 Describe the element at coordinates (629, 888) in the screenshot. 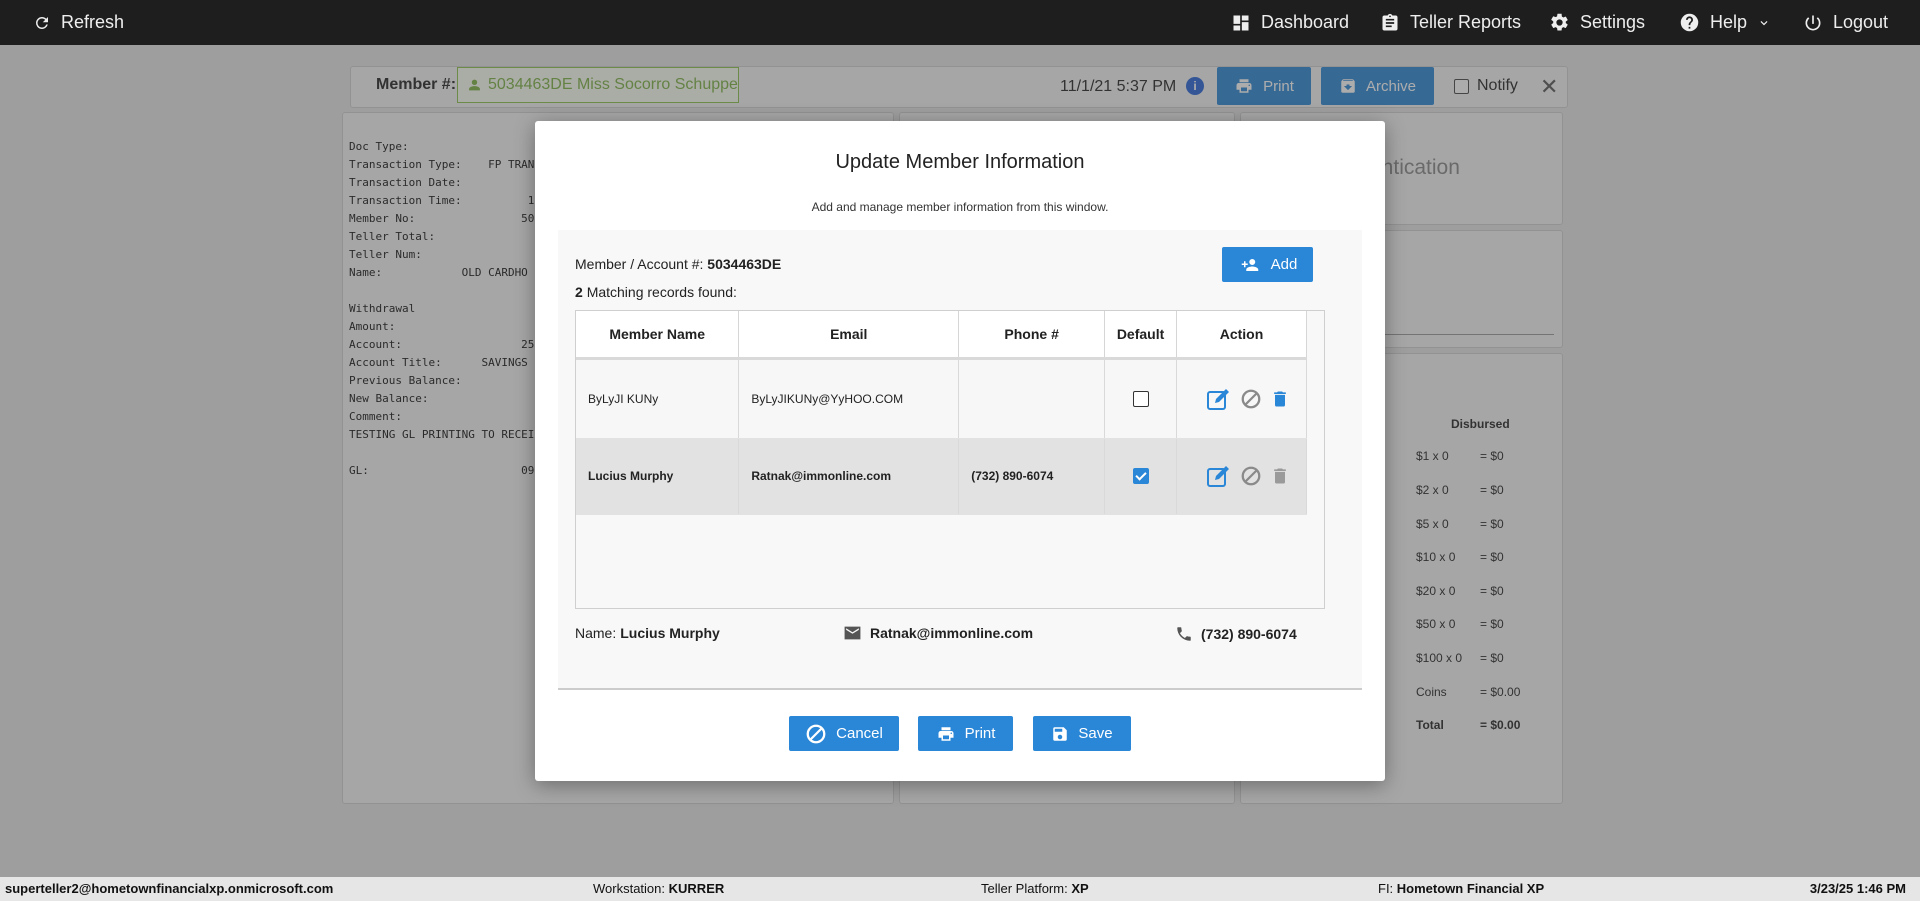

I see `status-workstation-label: Workstation:` at that location.